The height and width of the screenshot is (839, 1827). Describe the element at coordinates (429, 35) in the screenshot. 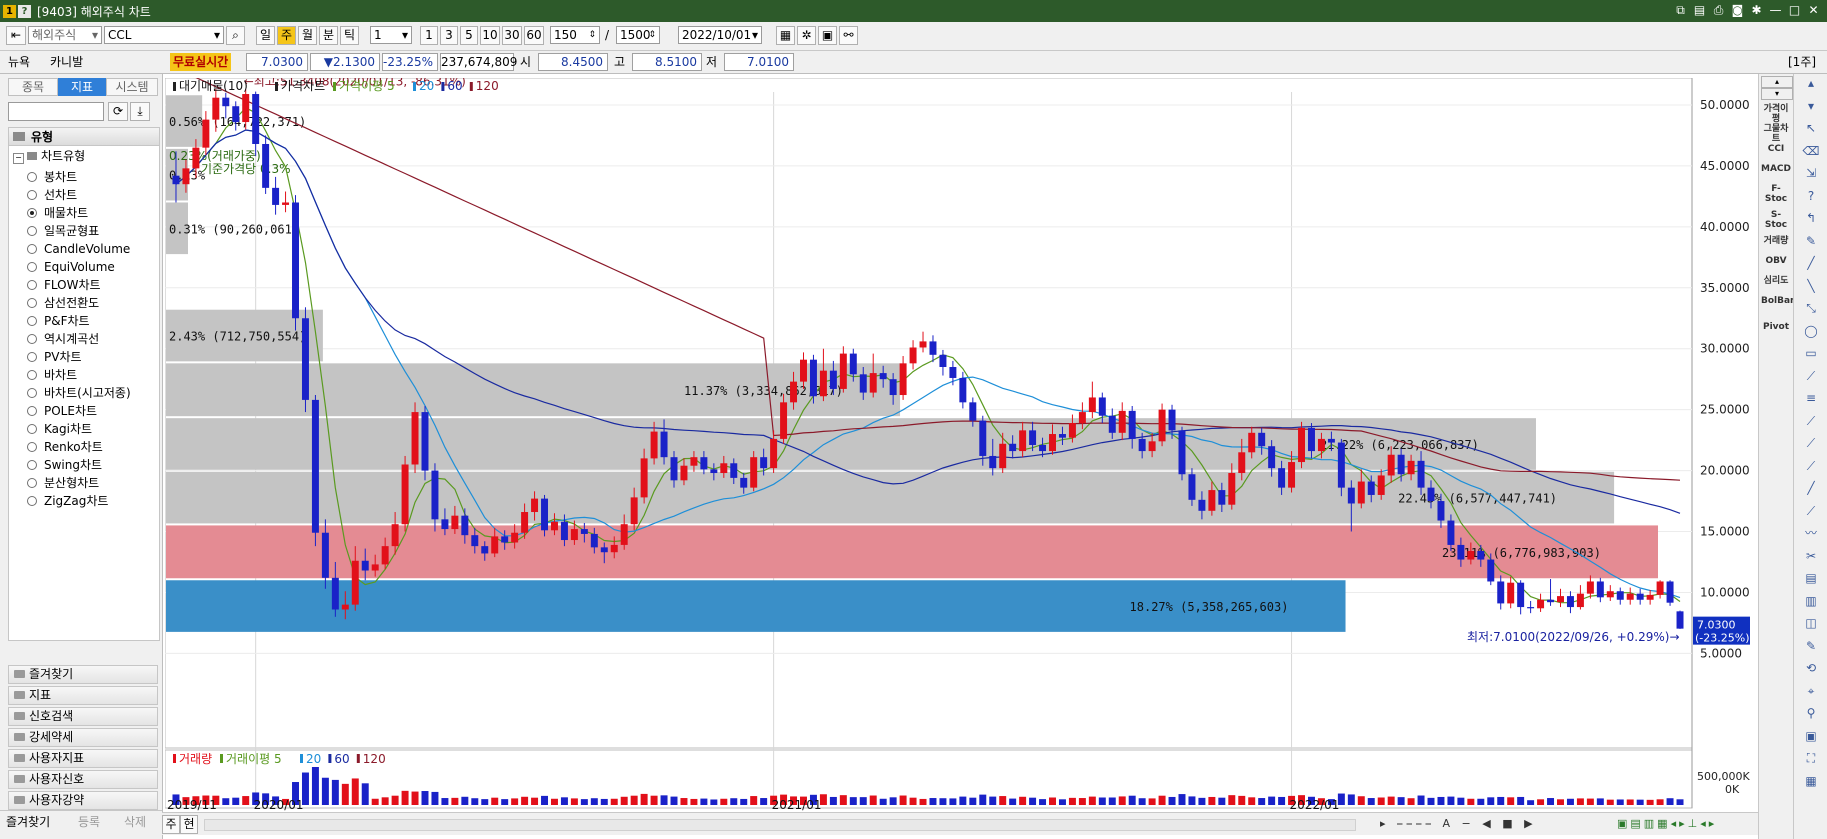

I see `interval-1: 1` at that location.